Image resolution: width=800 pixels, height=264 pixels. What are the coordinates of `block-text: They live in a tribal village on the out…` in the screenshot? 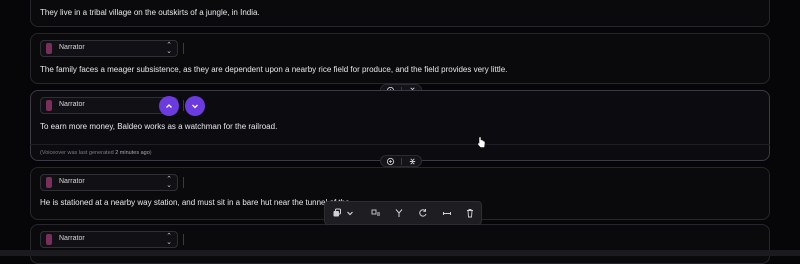 It's located at (150, 12).